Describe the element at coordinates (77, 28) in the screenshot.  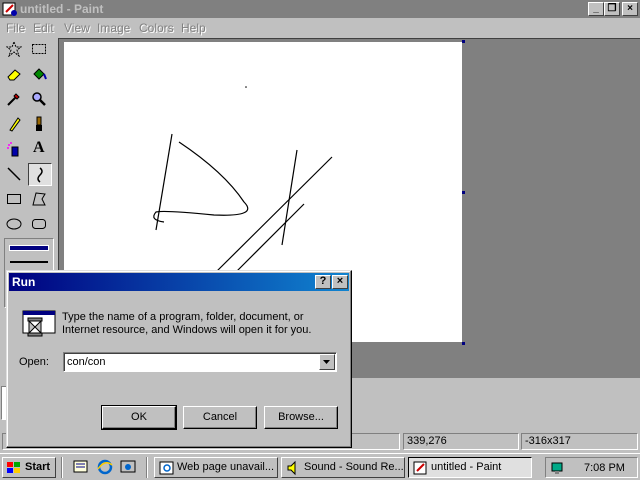
I see `menu-view: View` at that location.